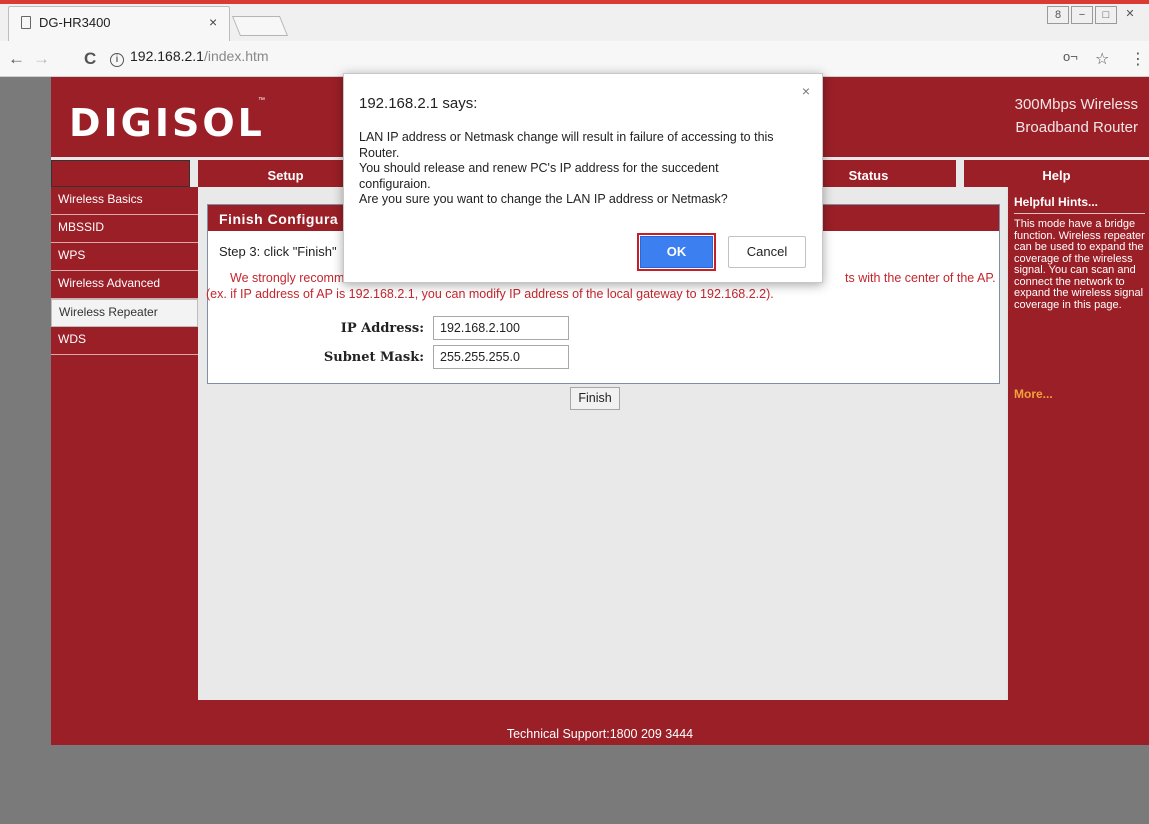 The width and height of the screenshot is (1149, 824). I want to click on tab-strip: DG-HR3400 × 8 − □ ✕, so click(574, 22).